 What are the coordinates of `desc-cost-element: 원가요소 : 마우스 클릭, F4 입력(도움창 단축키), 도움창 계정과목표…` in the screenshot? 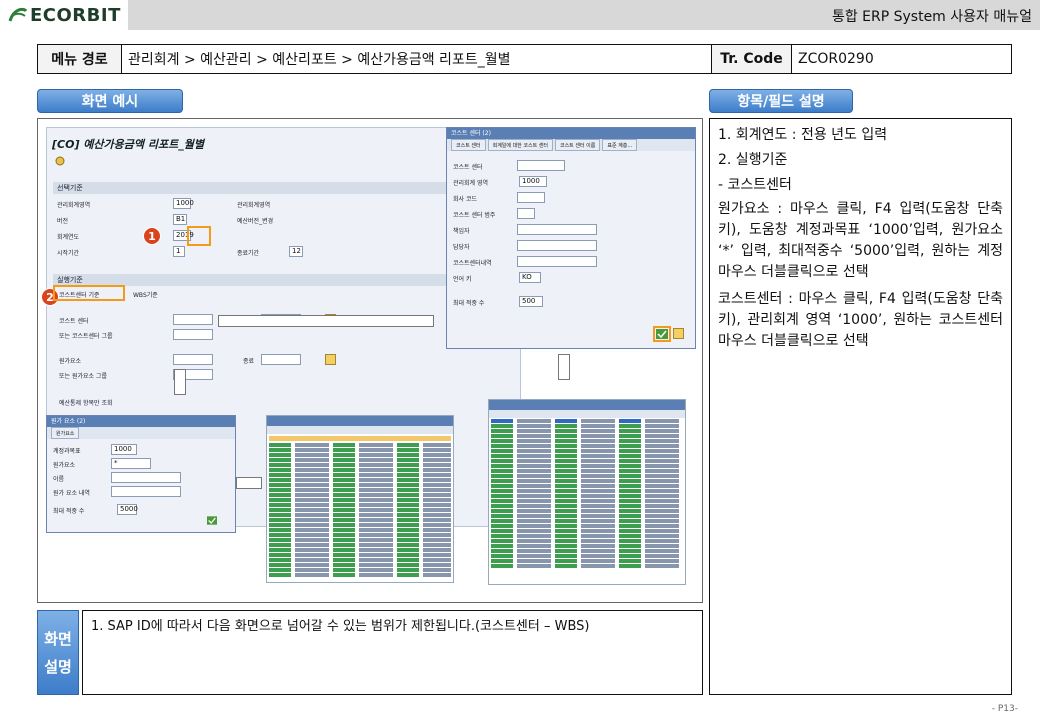 It's located at (860, 240).